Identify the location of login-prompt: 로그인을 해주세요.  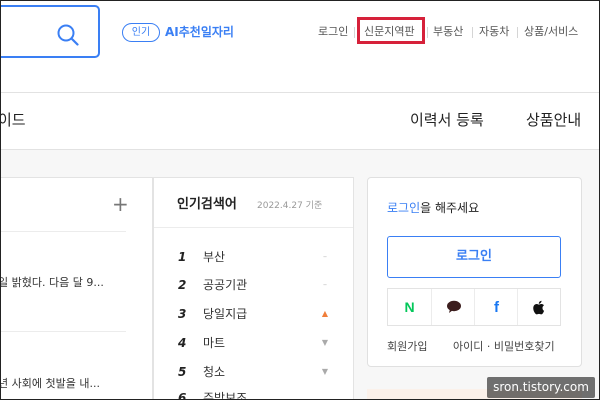
(433, 208).